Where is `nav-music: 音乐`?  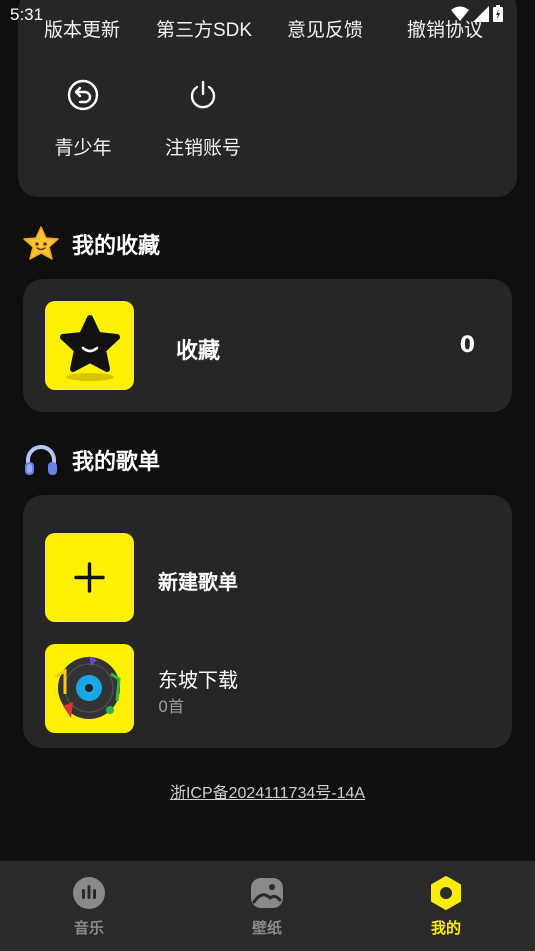
nav-music: 音乐 is located at coordinates (89, 906).